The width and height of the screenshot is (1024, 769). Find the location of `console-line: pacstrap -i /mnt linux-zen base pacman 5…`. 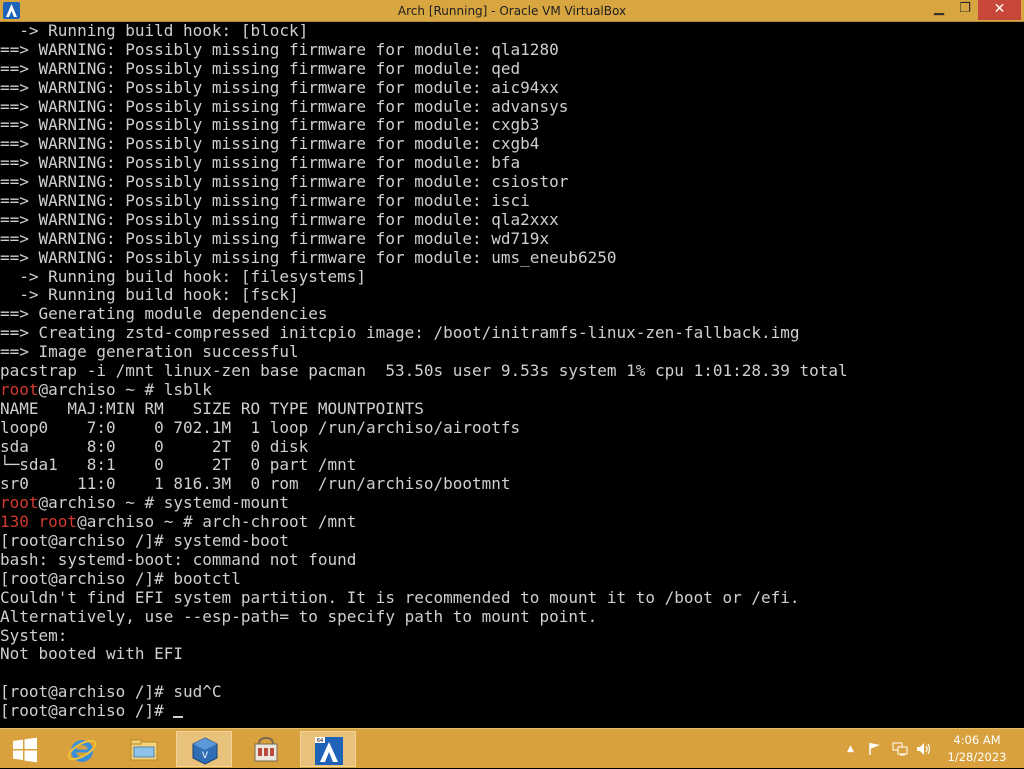

console-line: pacstrap -i /mnt linux-zen base pacman 5… is located at coordinates (512, 371).